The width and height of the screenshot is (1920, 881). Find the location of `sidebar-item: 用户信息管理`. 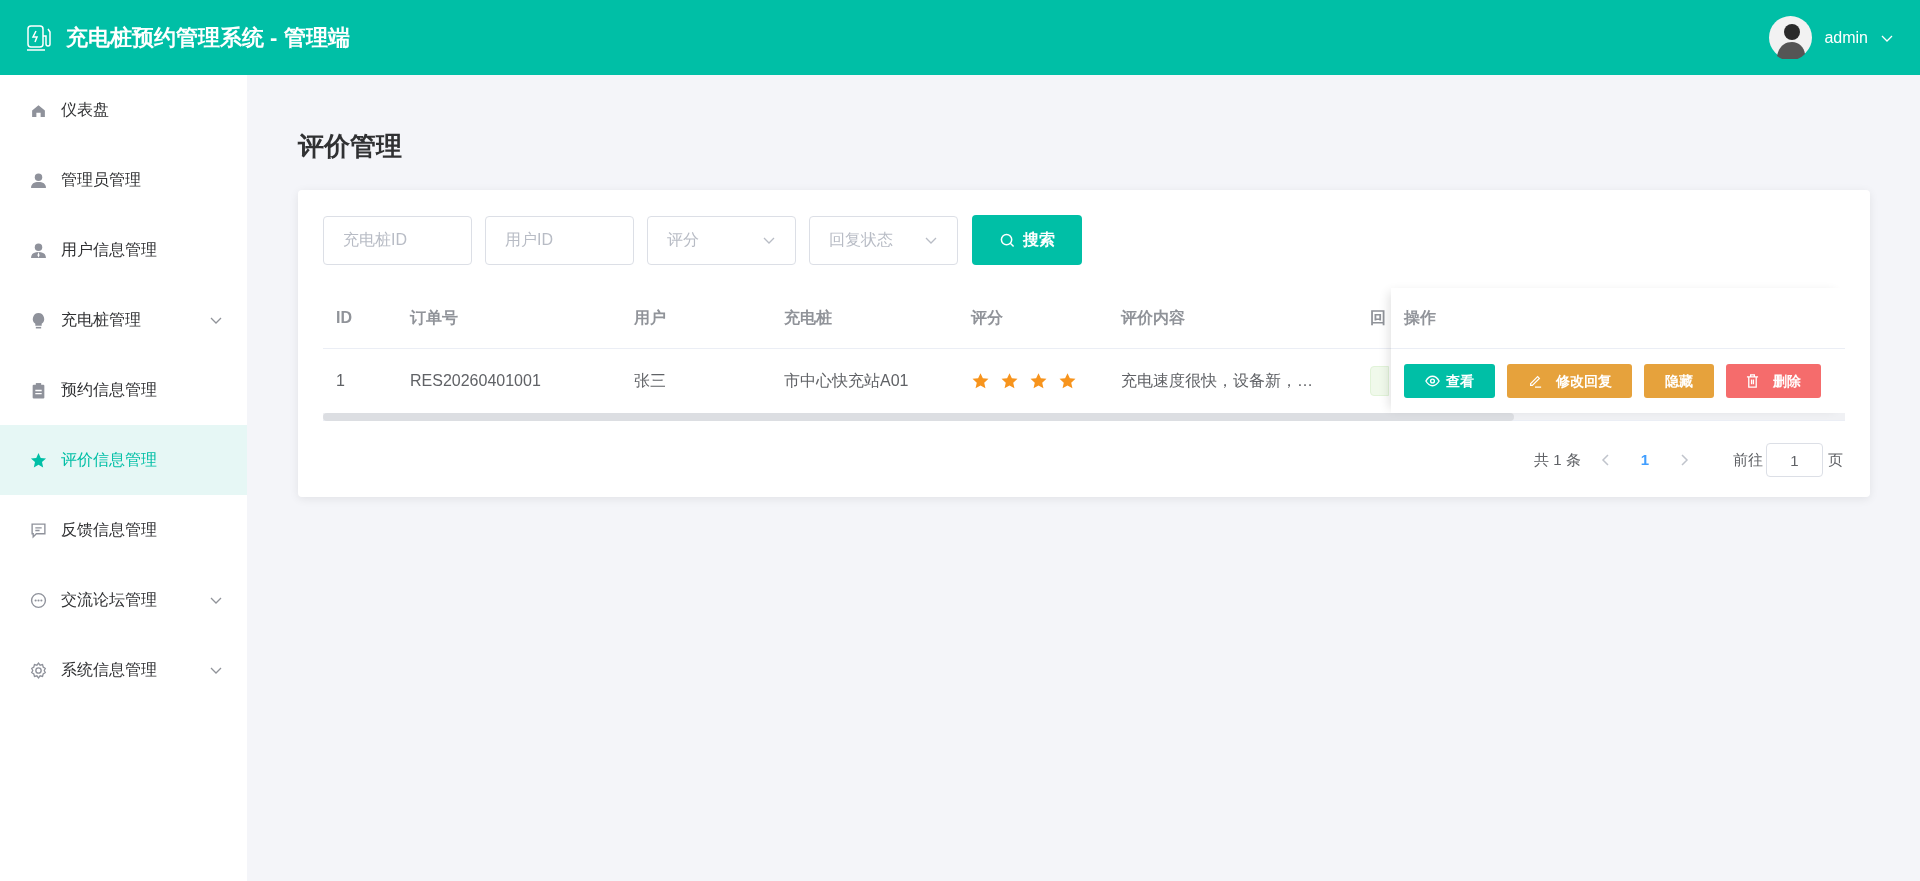

sidebar-item: 用户信息管理 is located at coordinates (123, 250).